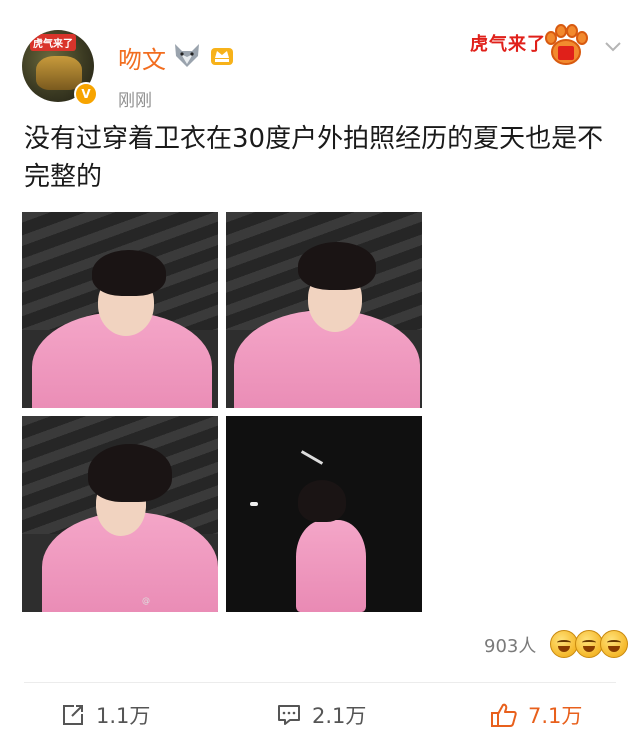  Describe the element at coordinates (320, 682) in the screenshot. I see `divider` at that location.